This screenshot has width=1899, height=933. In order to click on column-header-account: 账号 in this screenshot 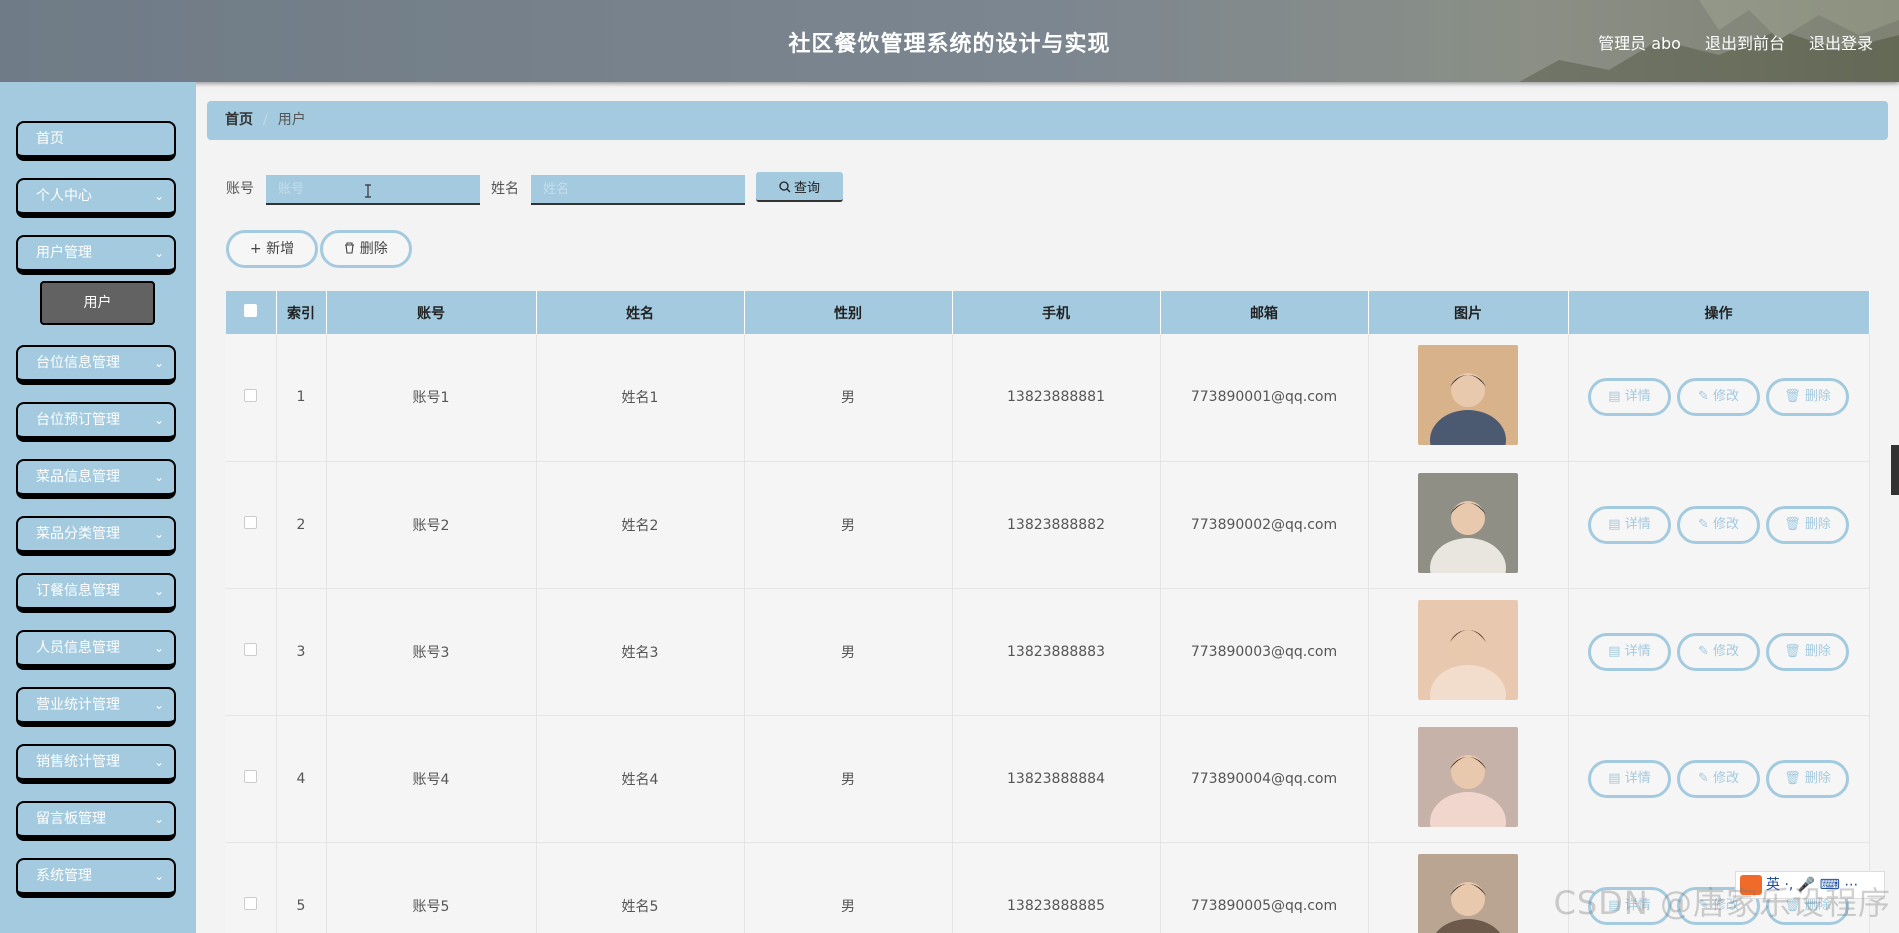, I will do `click(431, 312)`.